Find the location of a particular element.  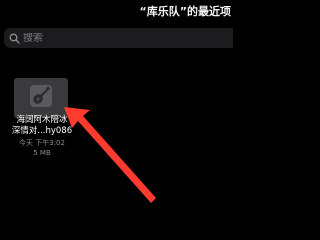

search-input is located at coordinates (113, 38).